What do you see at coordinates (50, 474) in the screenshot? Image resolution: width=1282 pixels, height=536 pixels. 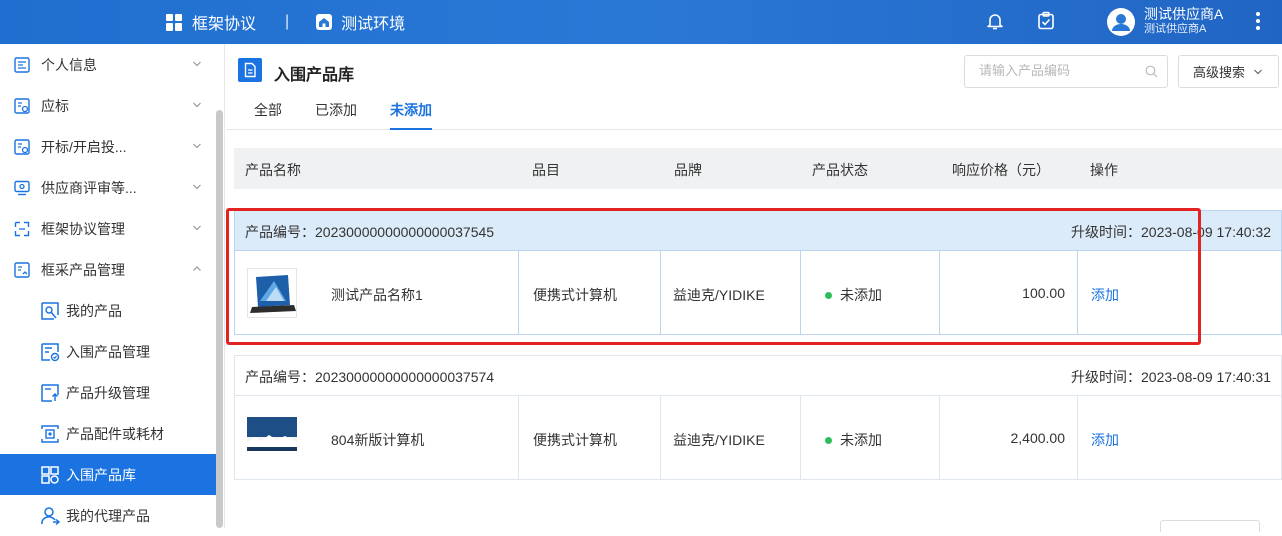 I see `library-icon` at bounding box center [50, 474].